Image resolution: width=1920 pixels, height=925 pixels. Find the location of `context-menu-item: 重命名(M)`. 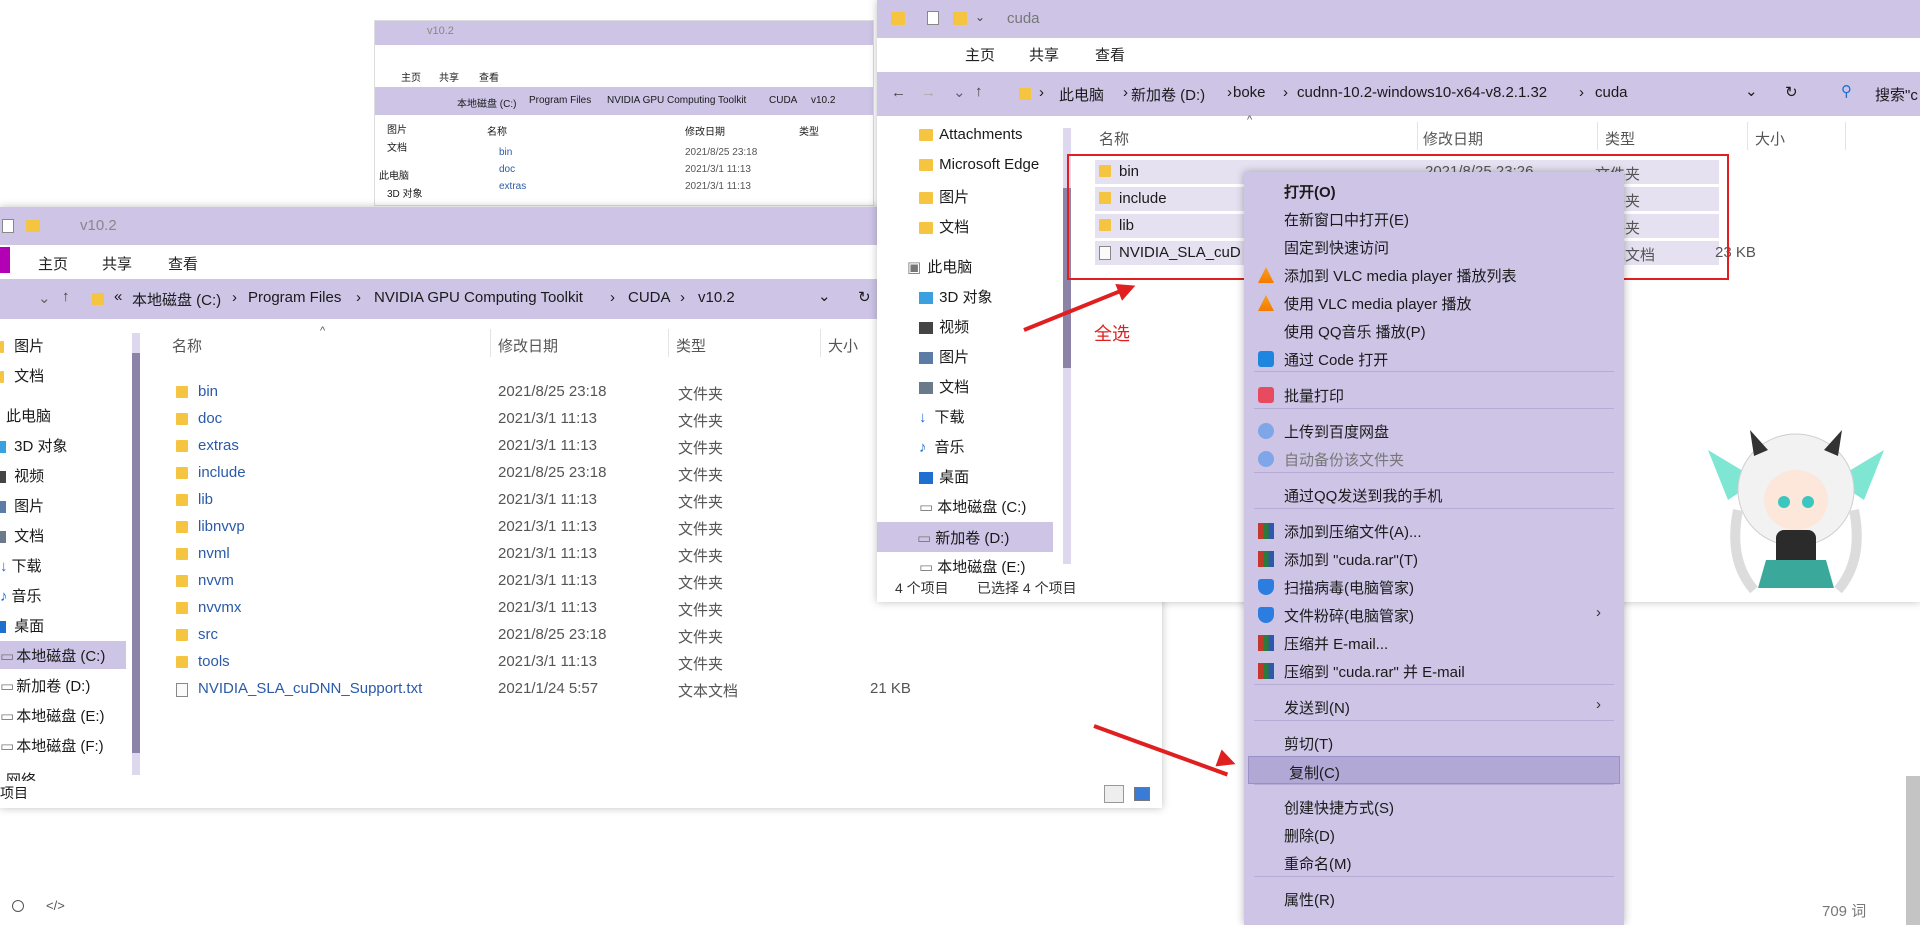

context-menu-item: 重命名(M) is located at coordinates (1434, 862).